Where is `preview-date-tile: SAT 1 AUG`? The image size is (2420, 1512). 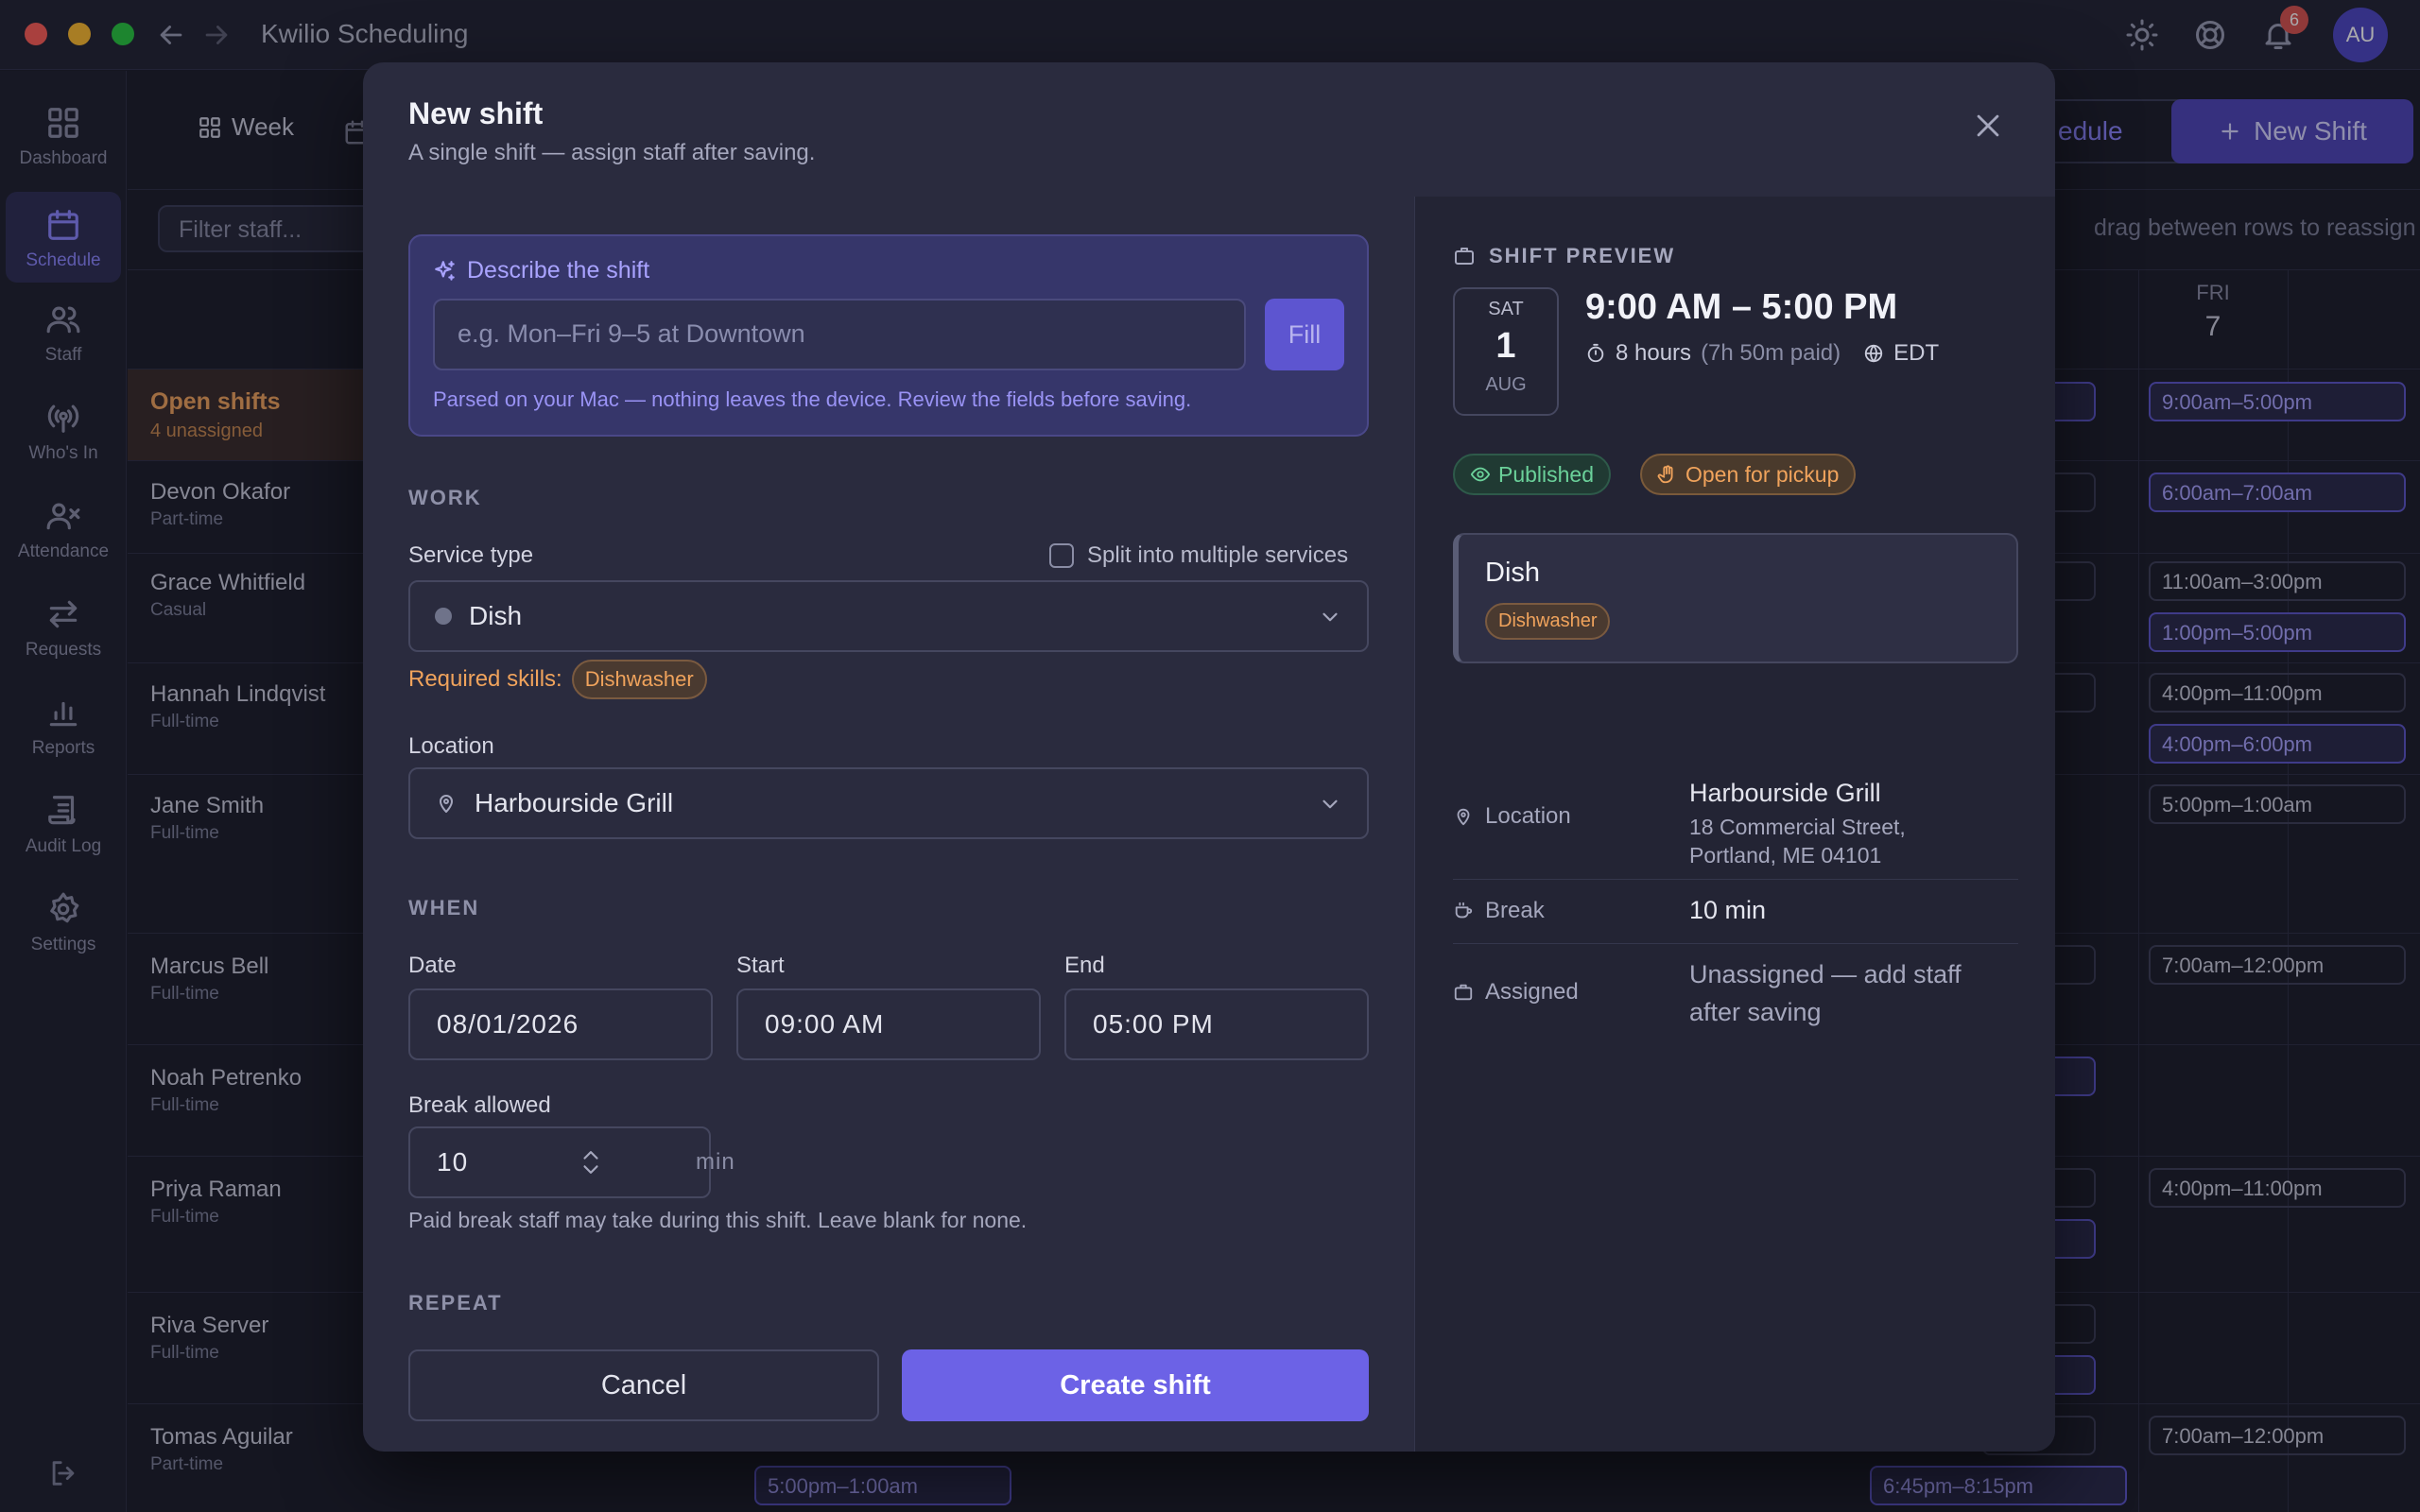
preview-date-tile: SAT 1 AUG is located at coordinates (1506, 351).